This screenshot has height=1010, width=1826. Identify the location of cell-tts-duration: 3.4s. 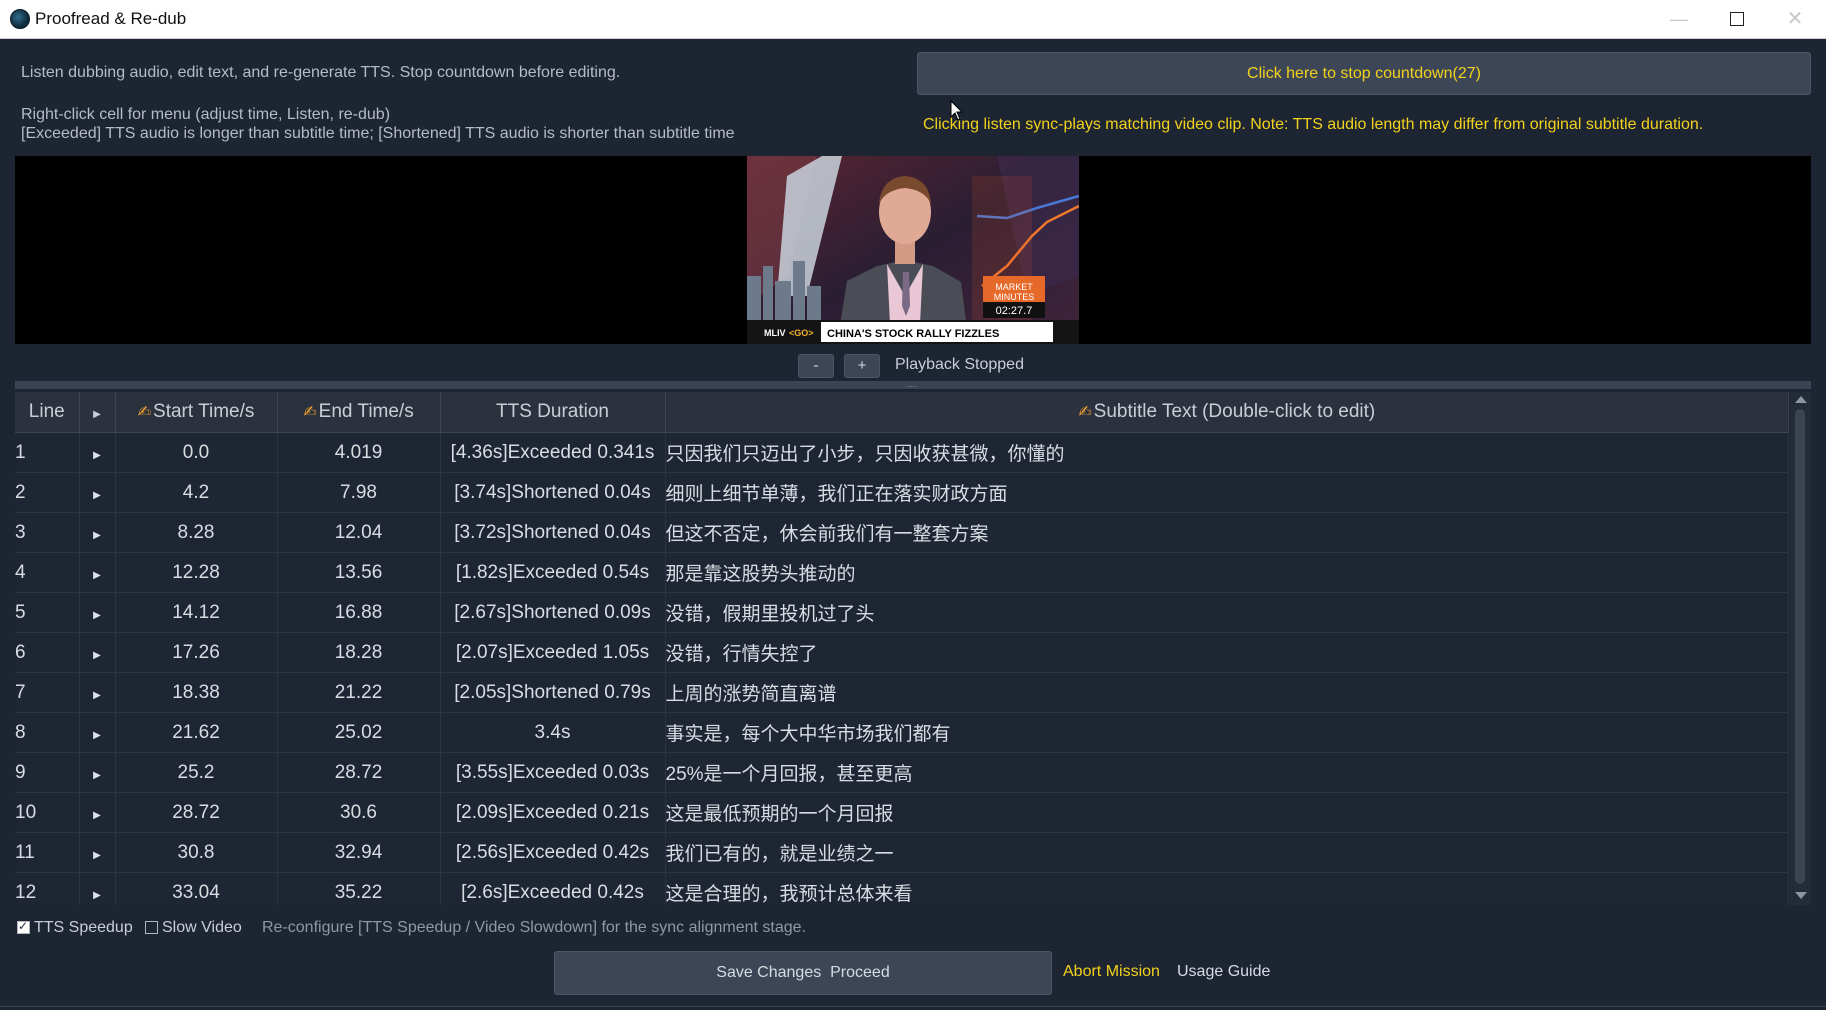
(553, 732).